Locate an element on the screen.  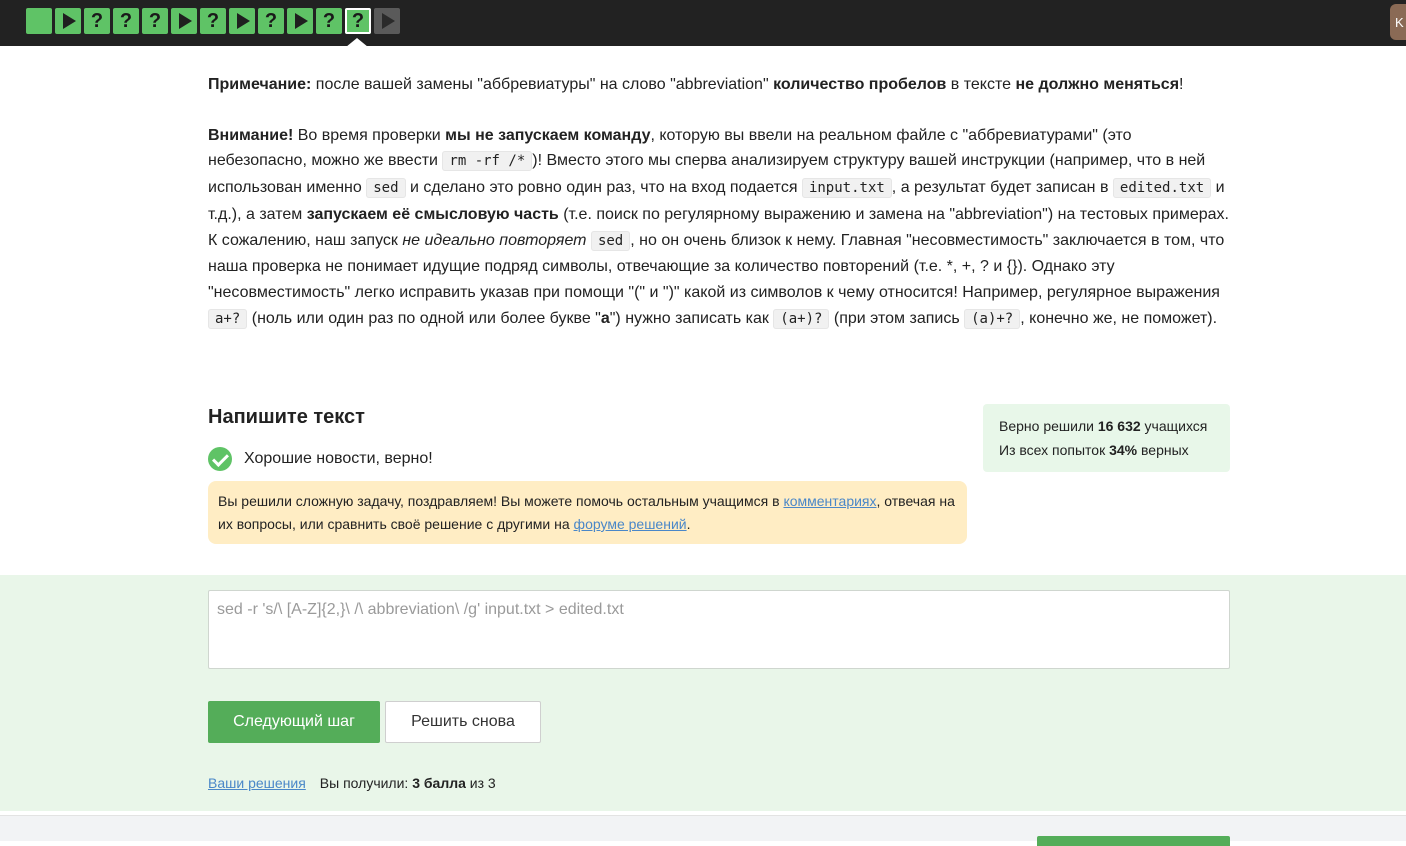
note-bold: не должно меняться is located at coordinates (1097, 84).